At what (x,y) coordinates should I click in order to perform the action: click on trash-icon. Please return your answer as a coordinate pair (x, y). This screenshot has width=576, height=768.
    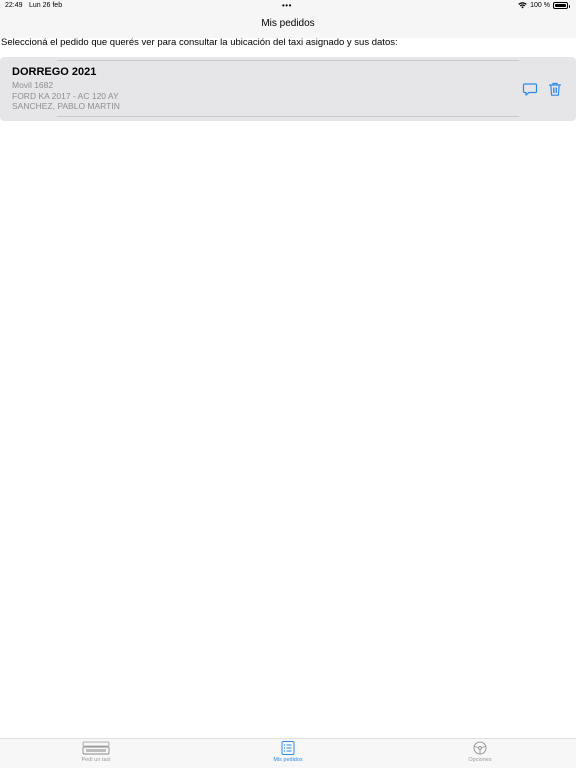
    Looking at the image, I should click on (555, 89).